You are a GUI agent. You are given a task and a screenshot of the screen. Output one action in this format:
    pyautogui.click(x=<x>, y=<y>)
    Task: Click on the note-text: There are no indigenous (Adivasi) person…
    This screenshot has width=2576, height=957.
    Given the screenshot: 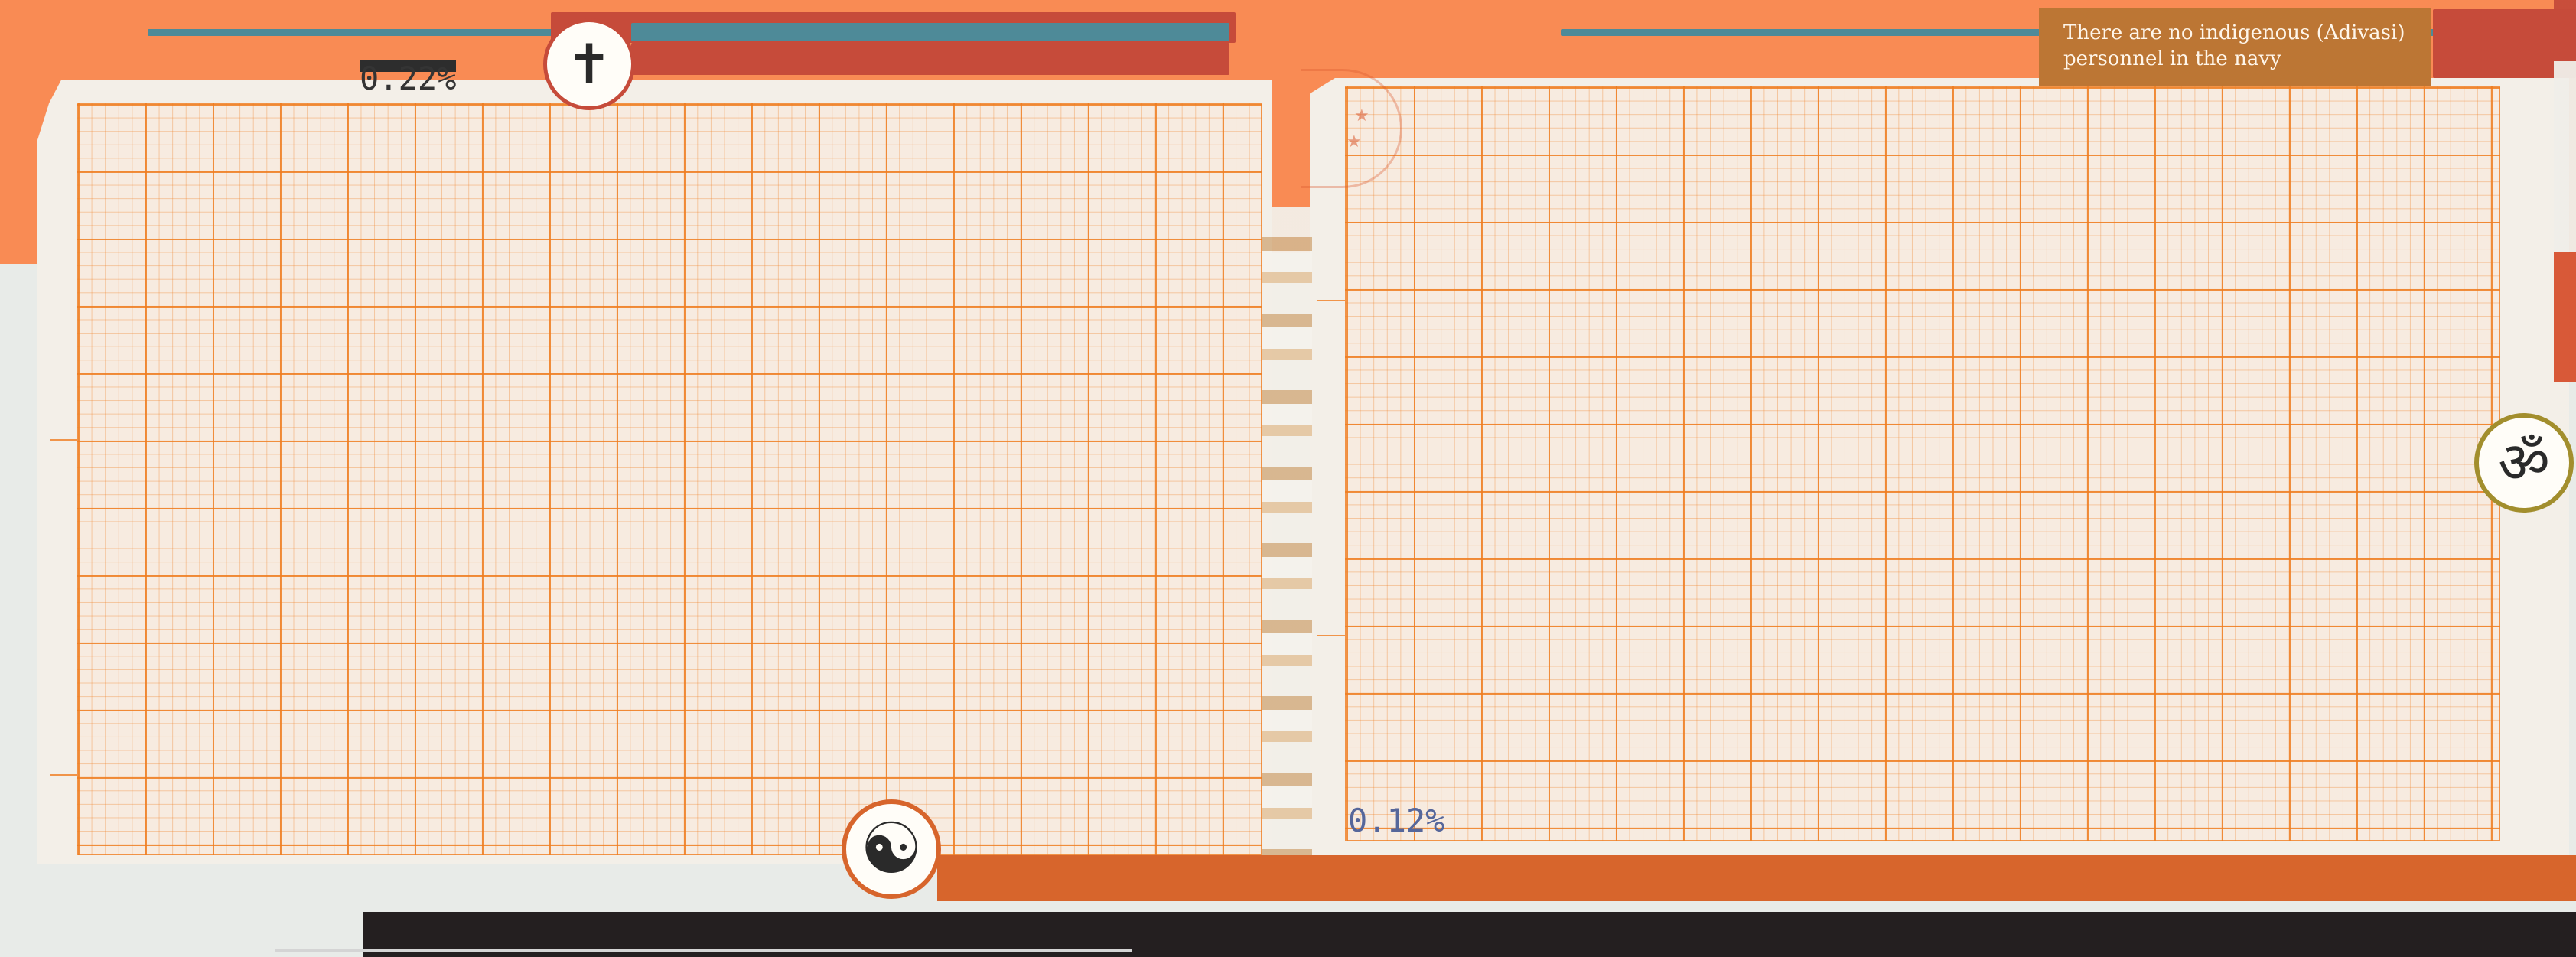 What is the action you would take?
    pyautogui.click(x=2234, y=45)
    